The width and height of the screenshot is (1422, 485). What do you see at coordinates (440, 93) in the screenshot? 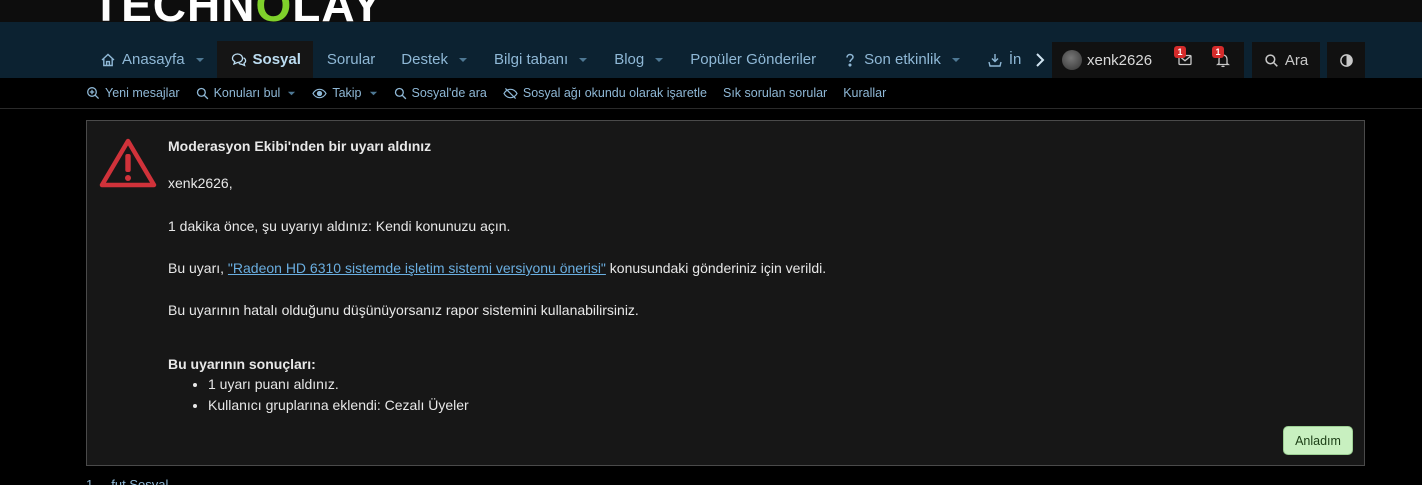
I see `subnav-search-social: Sosyal'de ara` at bounding box center [440, 93].